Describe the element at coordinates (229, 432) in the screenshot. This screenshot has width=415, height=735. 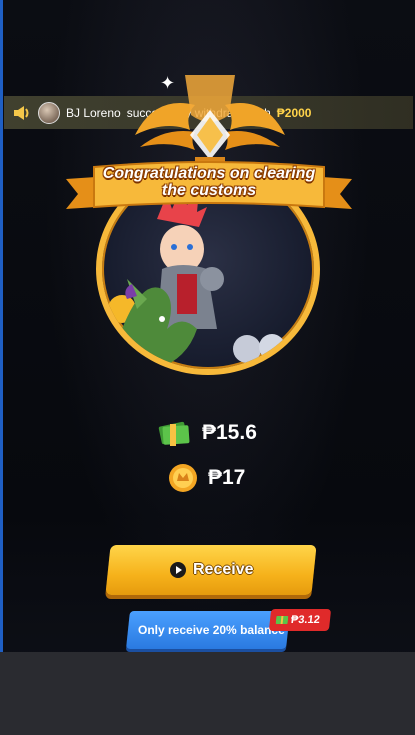
I see `cash-reward-value: ₱15.6` at that location.